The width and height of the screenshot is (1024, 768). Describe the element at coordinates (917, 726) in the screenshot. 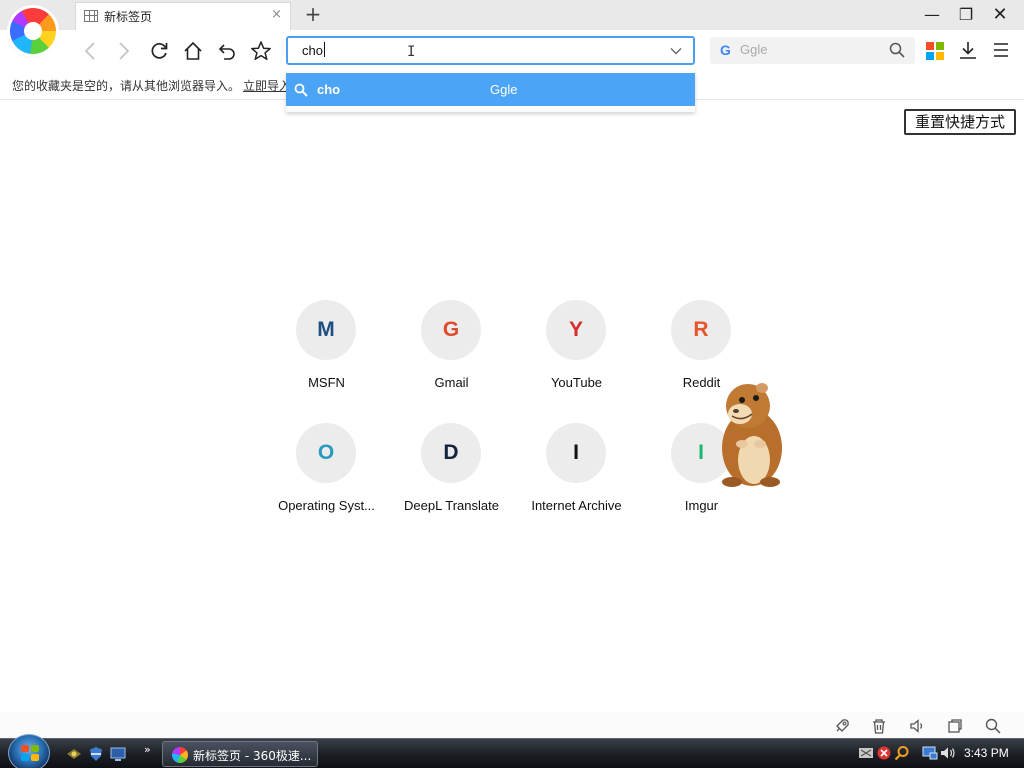

I see `speaker-icon` at that location.